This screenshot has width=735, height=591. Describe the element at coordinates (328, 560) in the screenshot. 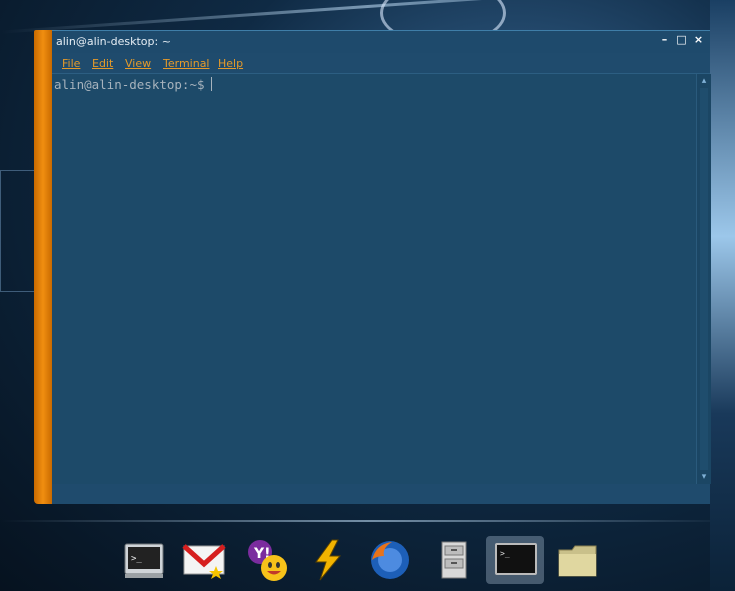

I see `winamp-icon` at that location.